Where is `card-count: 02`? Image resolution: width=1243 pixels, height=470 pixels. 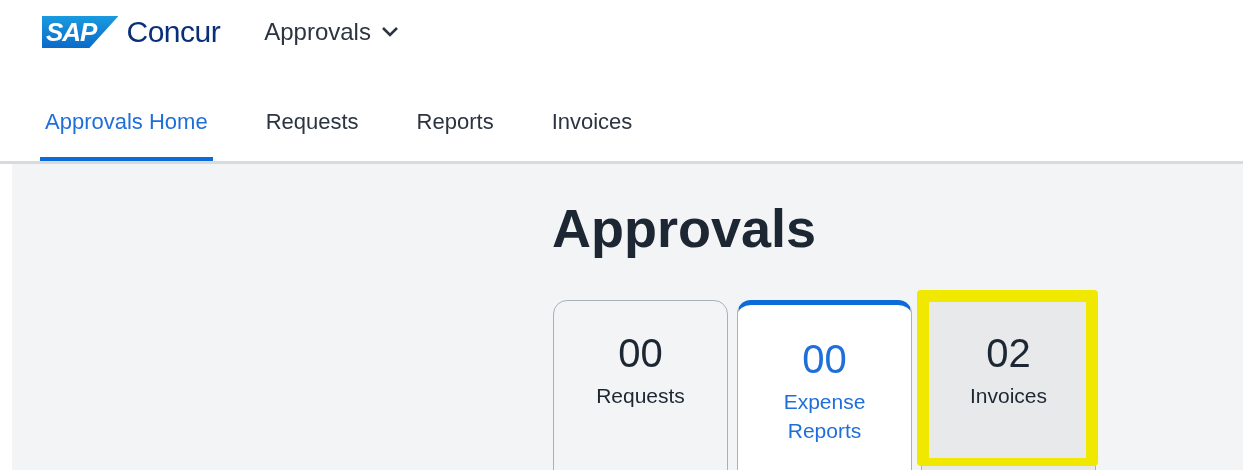 card-count: 02 is located at coordinates (1008, 353).